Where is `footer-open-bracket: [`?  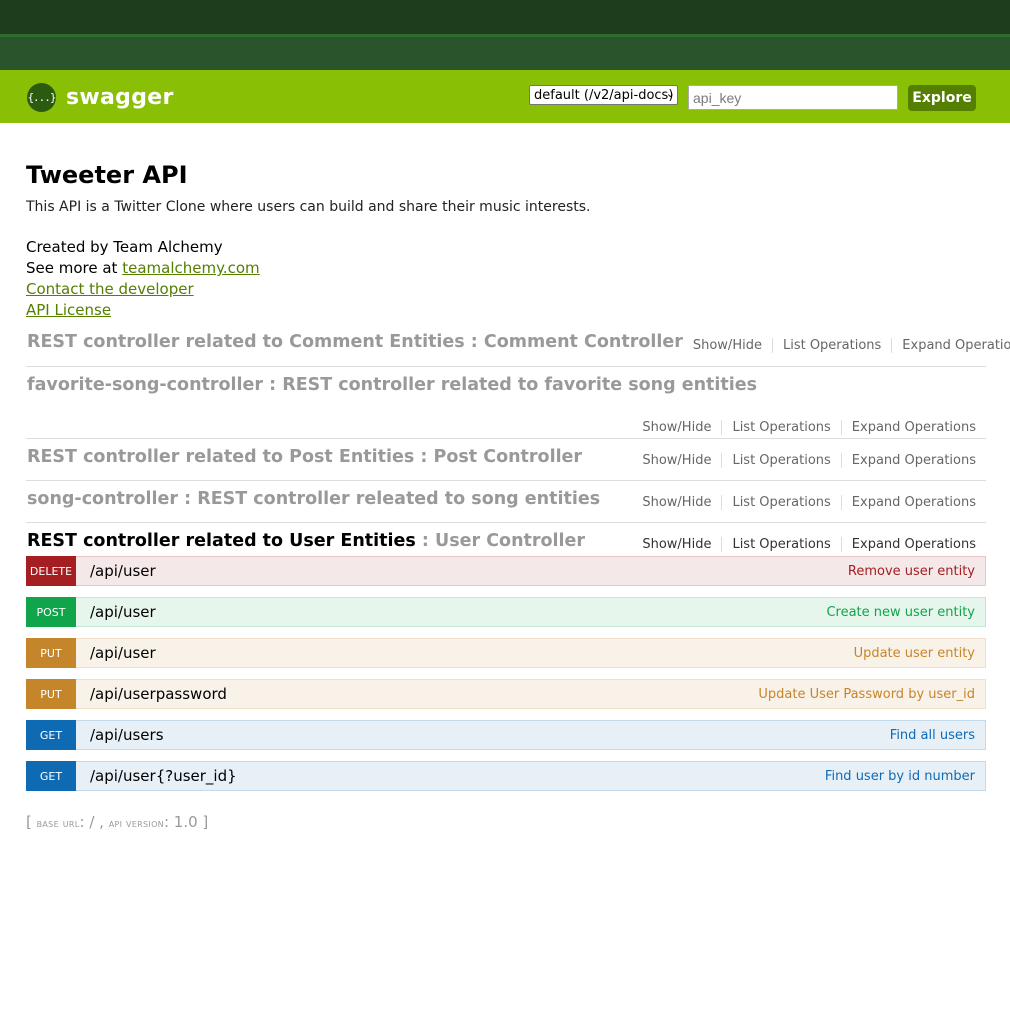 footer-open-bracket: [ is located at coordinates (31, 822).